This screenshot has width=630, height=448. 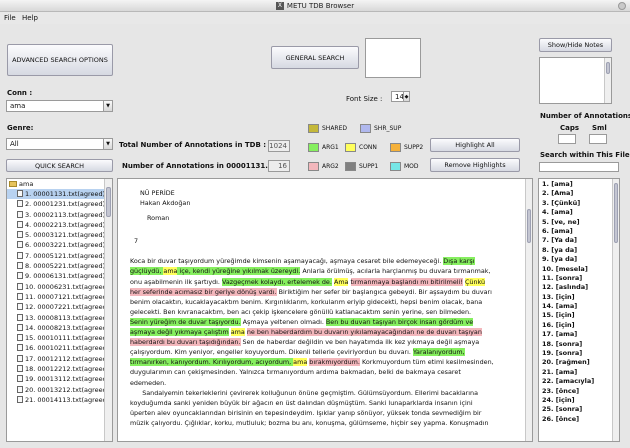 What do you see at coordinates (579, 278) in the screenshot?
I see `result-item: 11. [sonra]` at bounding box center [579, 278].